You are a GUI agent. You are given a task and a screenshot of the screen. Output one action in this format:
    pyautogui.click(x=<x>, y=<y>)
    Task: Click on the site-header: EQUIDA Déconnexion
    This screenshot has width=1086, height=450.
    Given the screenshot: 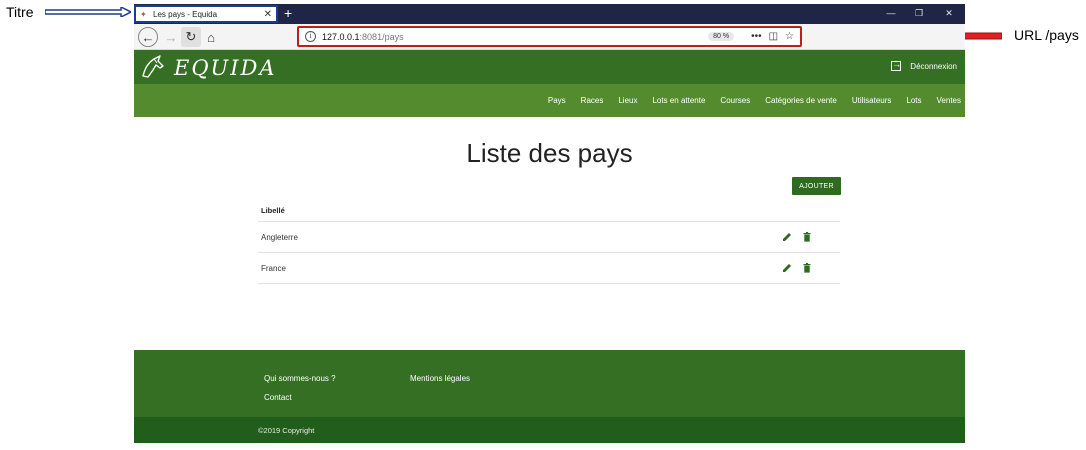 What is the action you would take?
    pyautogui.click(x=549, y=67)
    